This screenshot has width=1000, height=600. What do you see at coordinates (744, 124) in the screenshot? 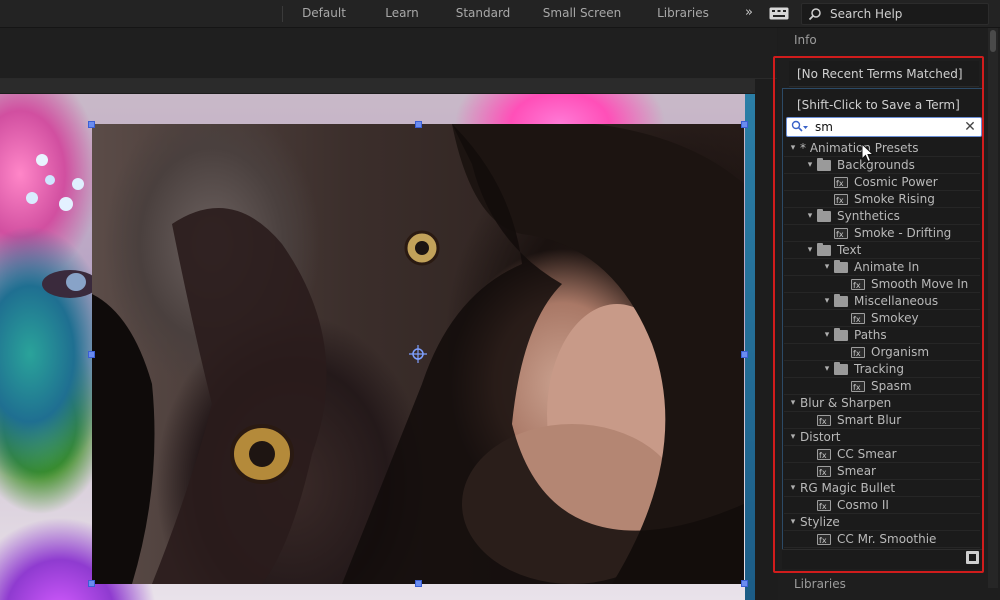
I see `transform-handle-top-right` at bounding box center [744, 124].